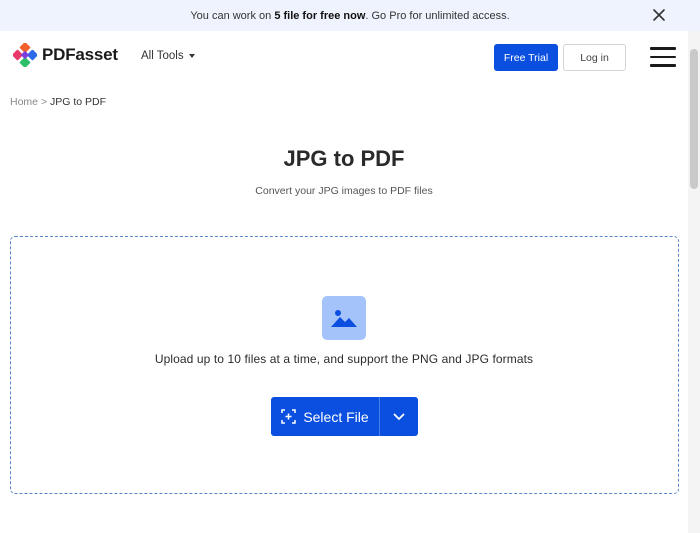 The width and height of the screenshot is (700, 533). What do you see at coordinates (344, 318) in the screenshot?
I see `image-icon` at bounding box center [344, 318].